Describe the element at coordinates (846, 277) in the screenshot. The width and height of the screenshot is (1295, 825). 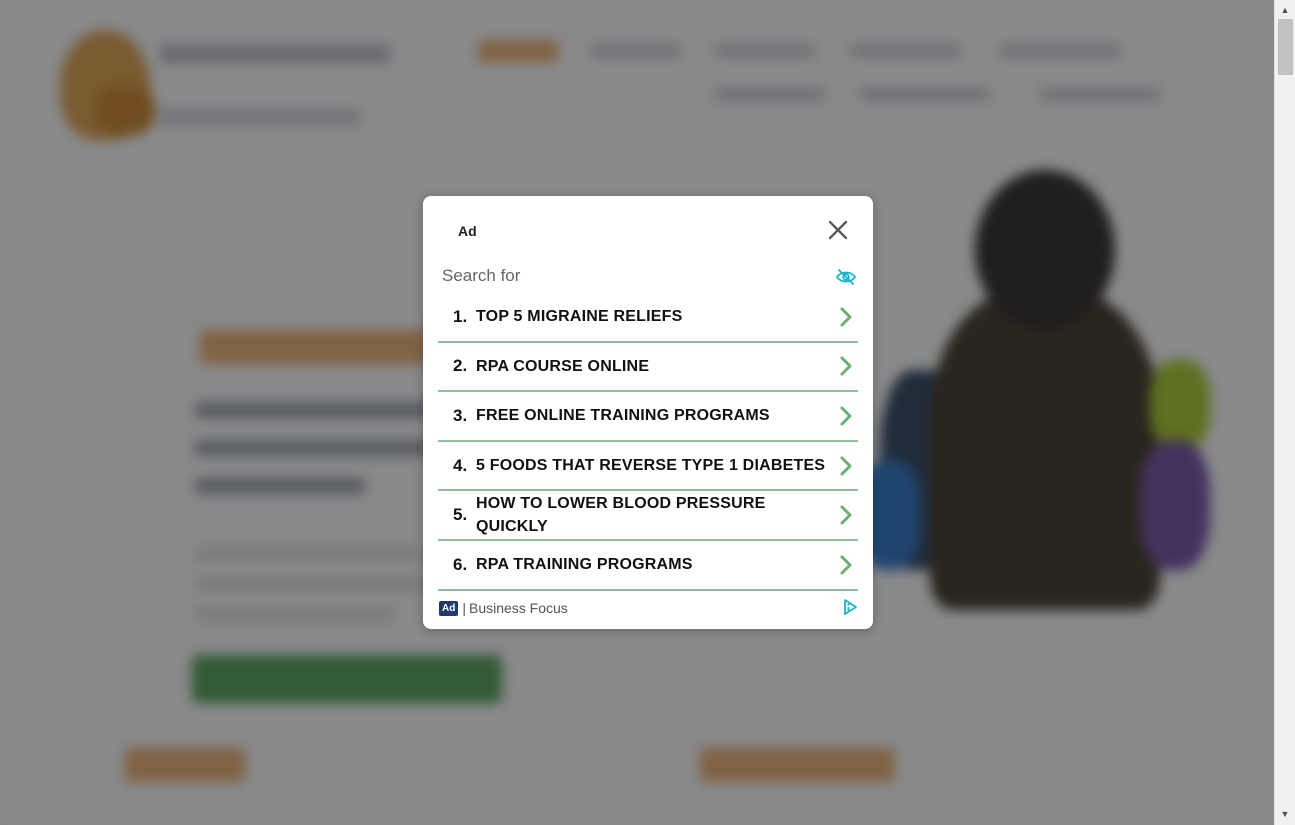
I see `eye-slash-icon` at that location.